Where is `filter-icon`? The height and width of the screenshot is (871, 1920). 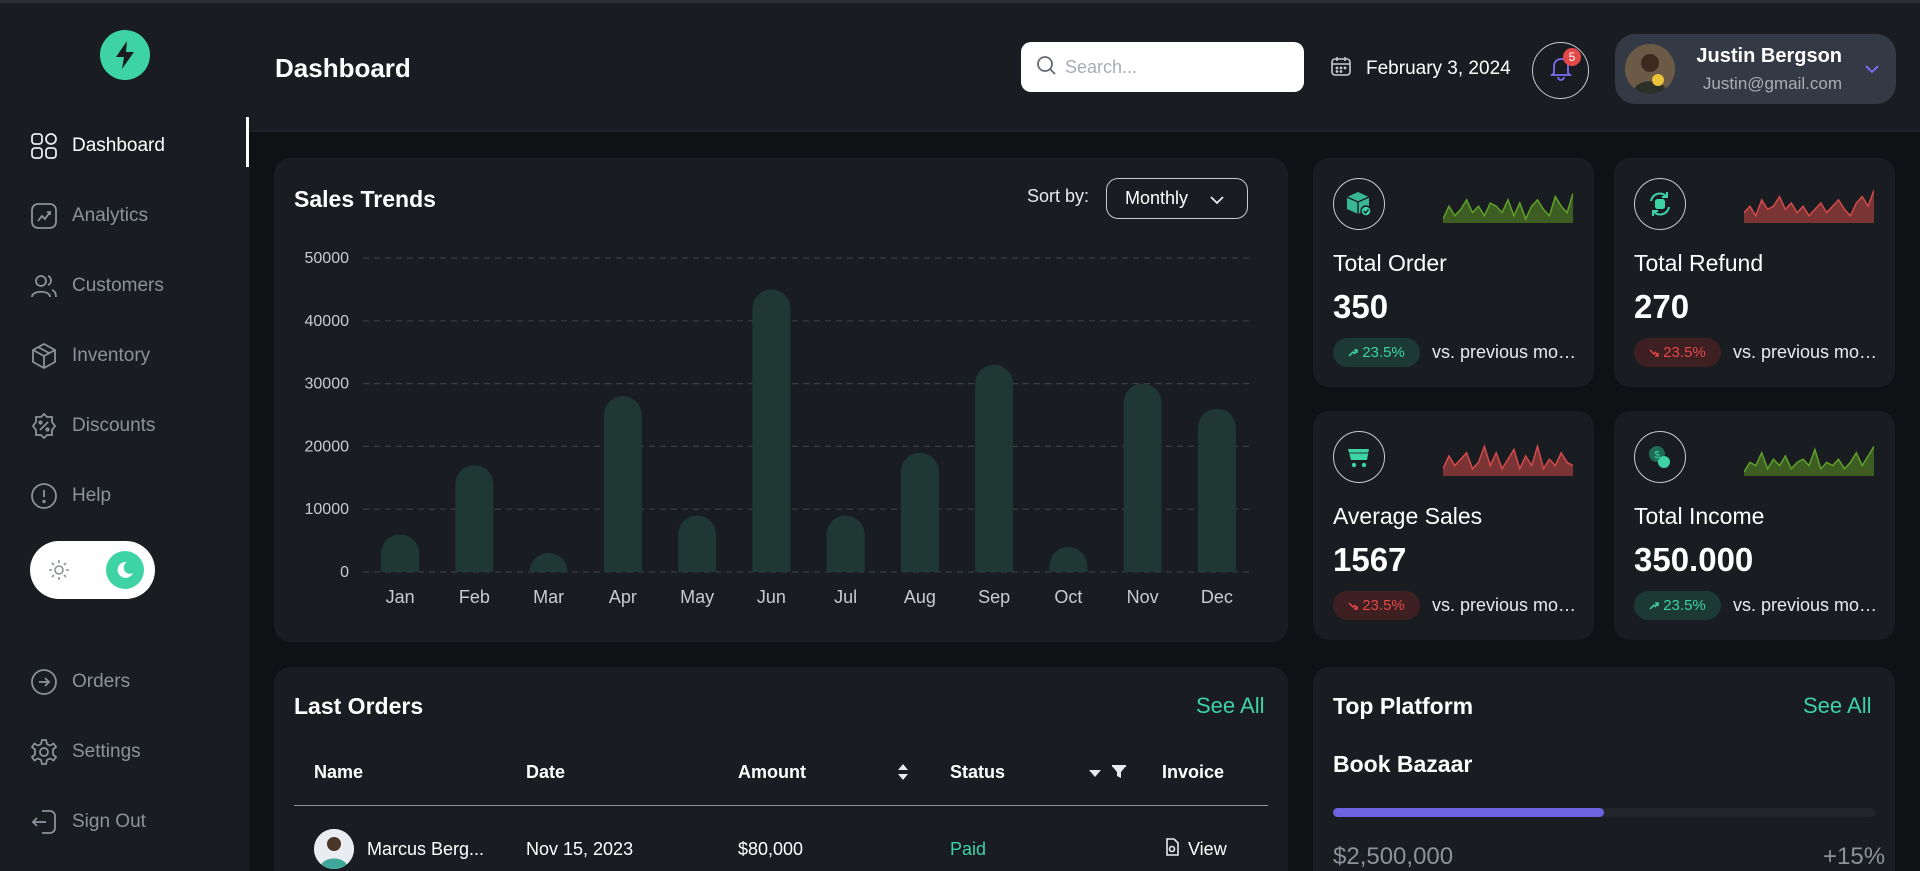 filter-icon is located at coordinates (1119, 774).